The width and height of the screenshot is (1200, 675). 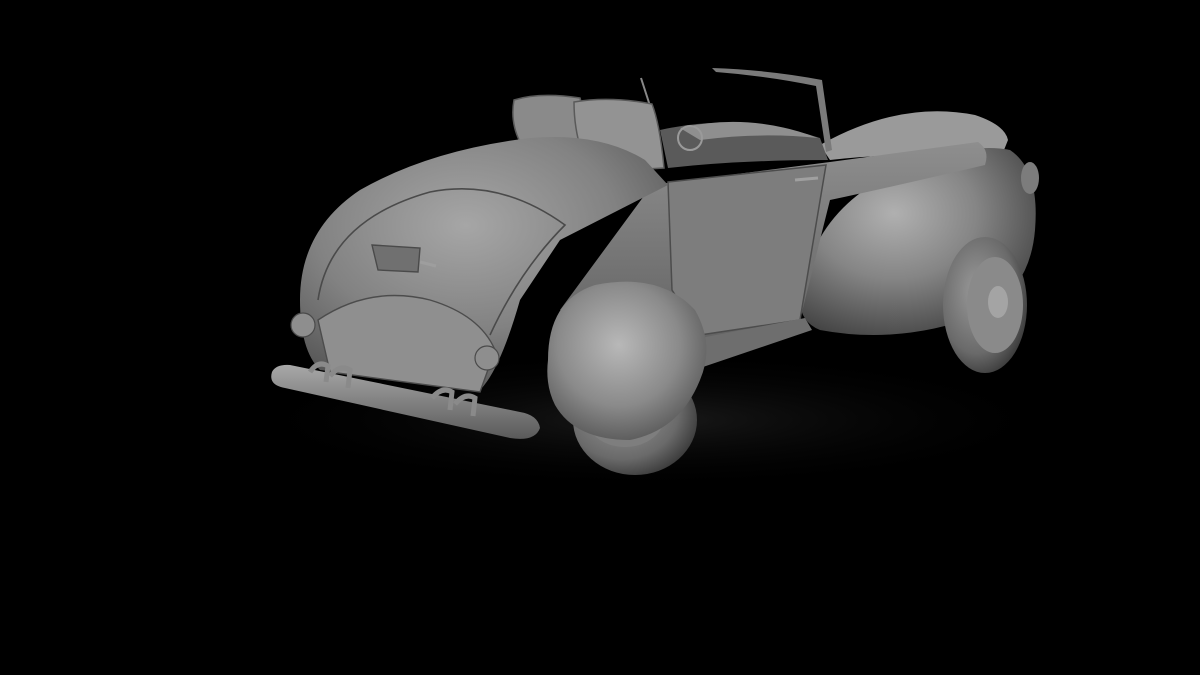 What do you see at coordinates (806, 179) in the screenshot?
I see `car-door-handle` at bounding box center [806, 179].